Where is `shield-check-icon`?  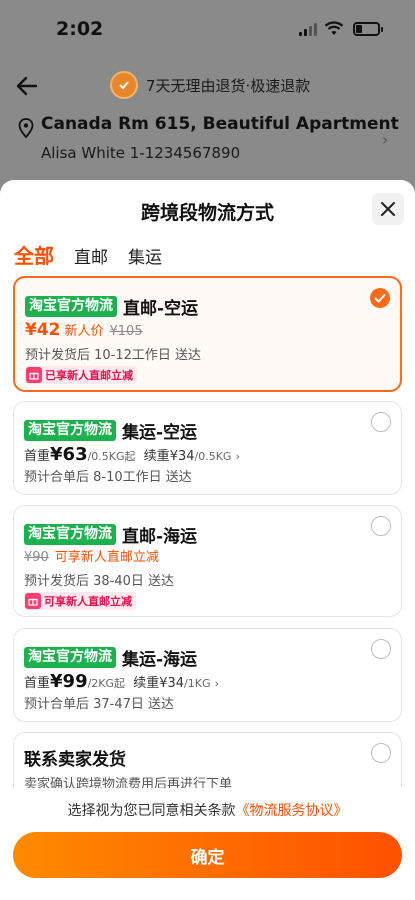 shield-check-icon is located at coordinates (124, 85).